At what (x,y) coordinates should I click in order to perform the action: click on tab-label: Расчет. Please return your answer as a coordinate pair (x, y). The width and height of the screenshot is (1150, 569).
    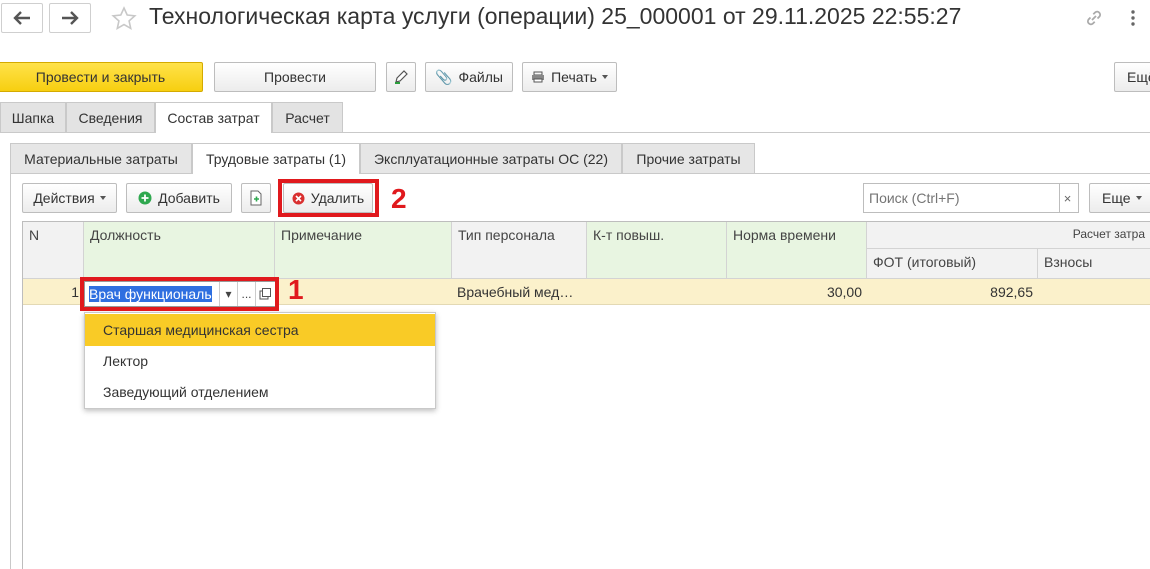
    Looking at the image, I should click on (307, 117).